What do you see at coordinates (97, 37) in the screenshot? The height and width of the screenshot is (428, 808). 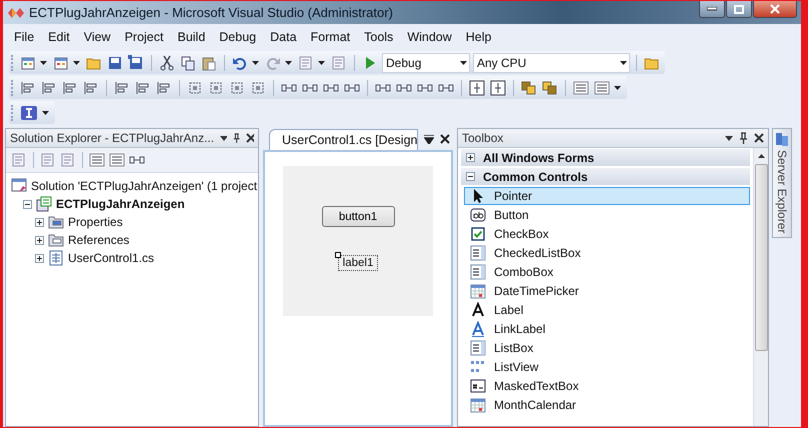 I see `menu-item: View` at bounding box center [97, 37].